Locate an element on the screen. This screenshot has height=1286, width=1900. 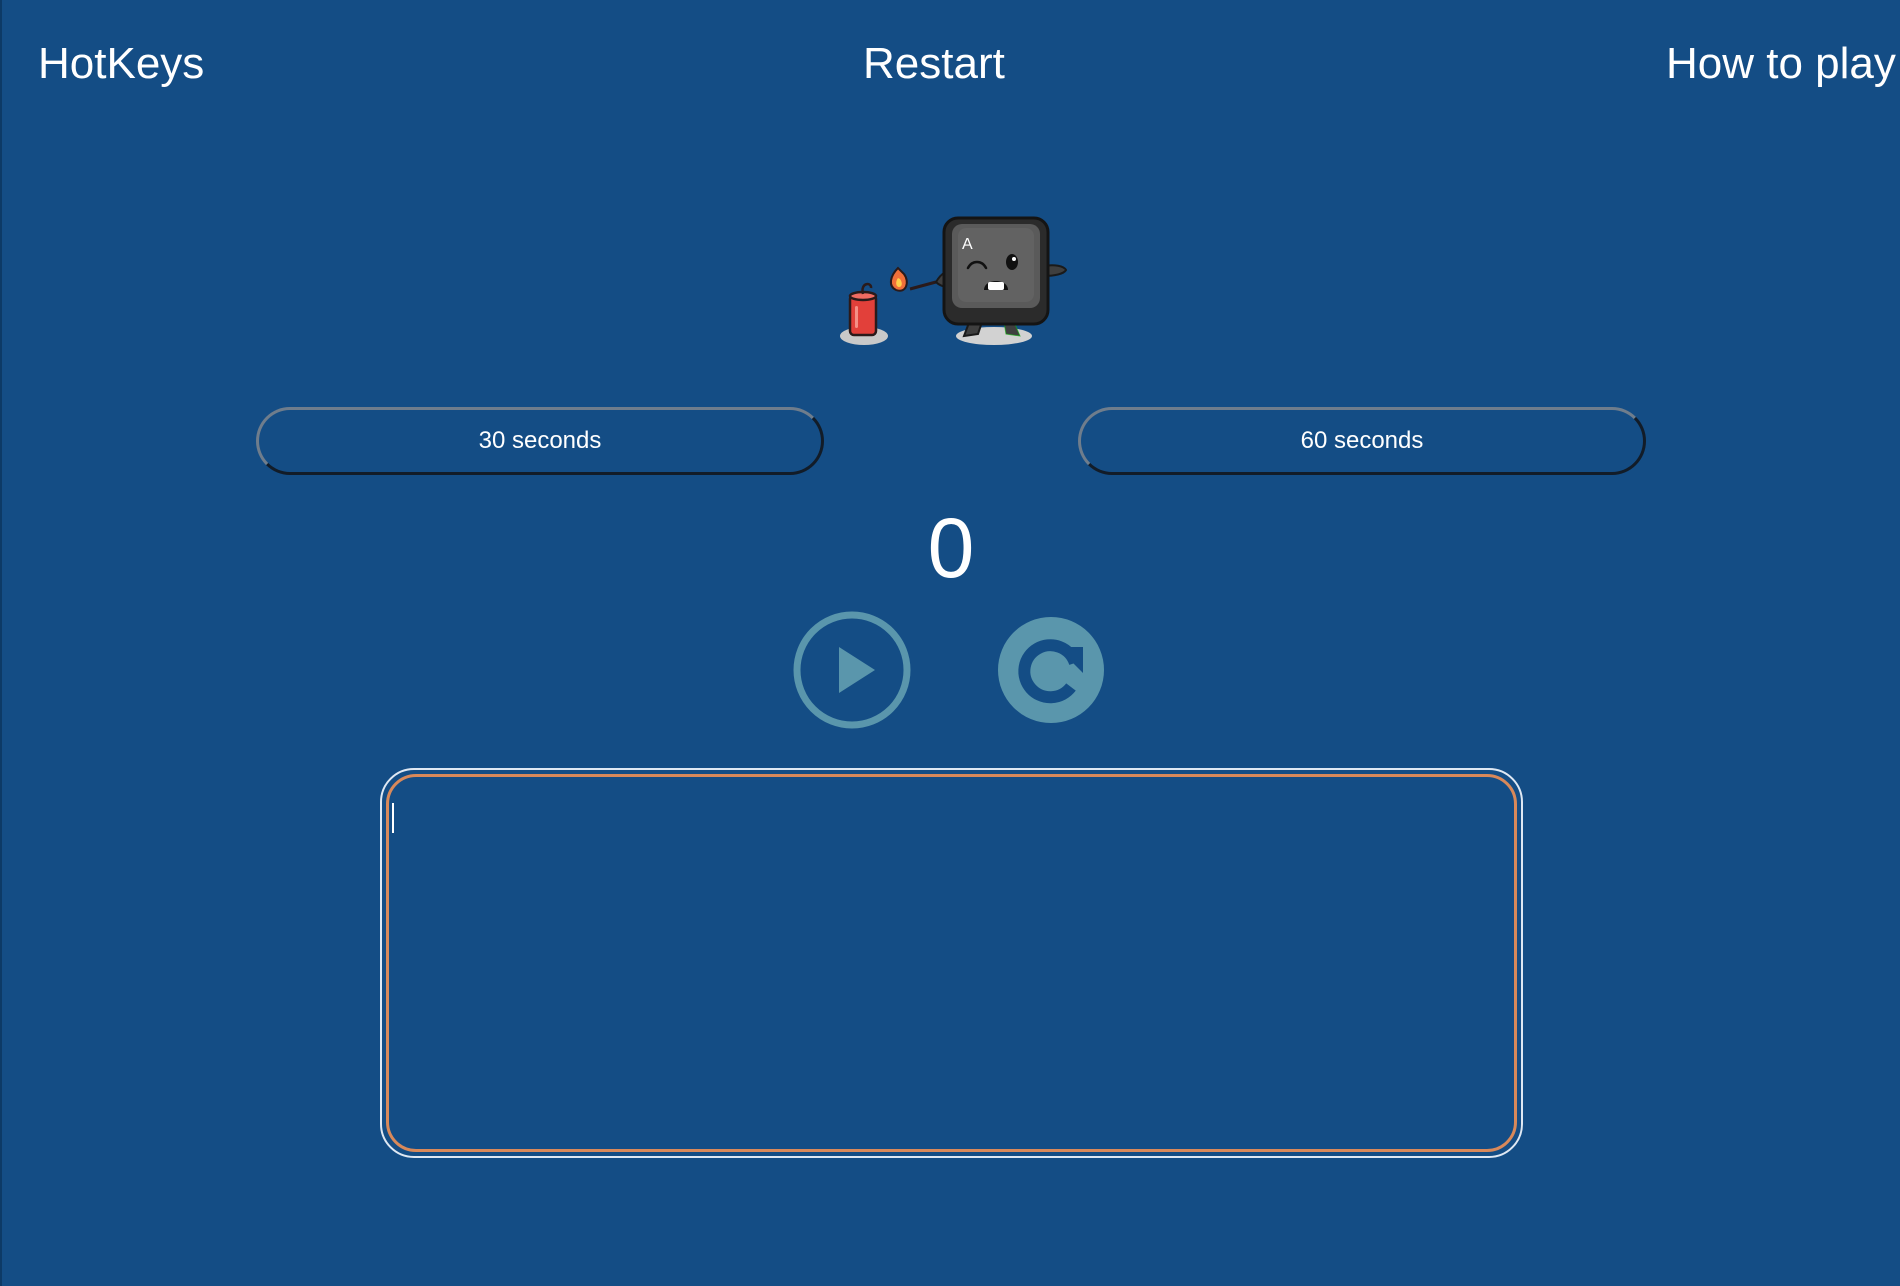
window-left-edge is located at coordinates (1, 643).